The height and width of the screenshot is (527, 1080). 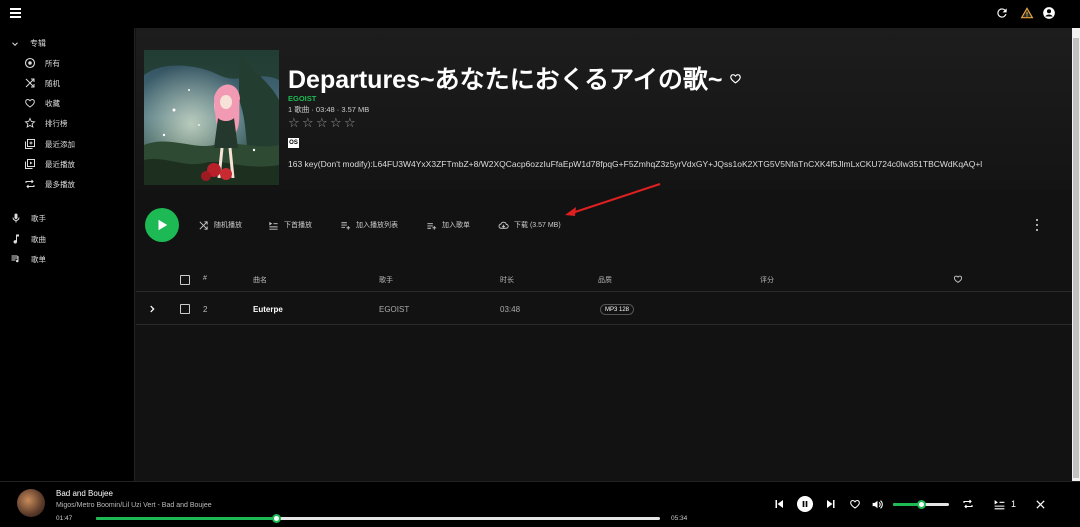 I want to click on previous-button, so click(x=779, y=504).